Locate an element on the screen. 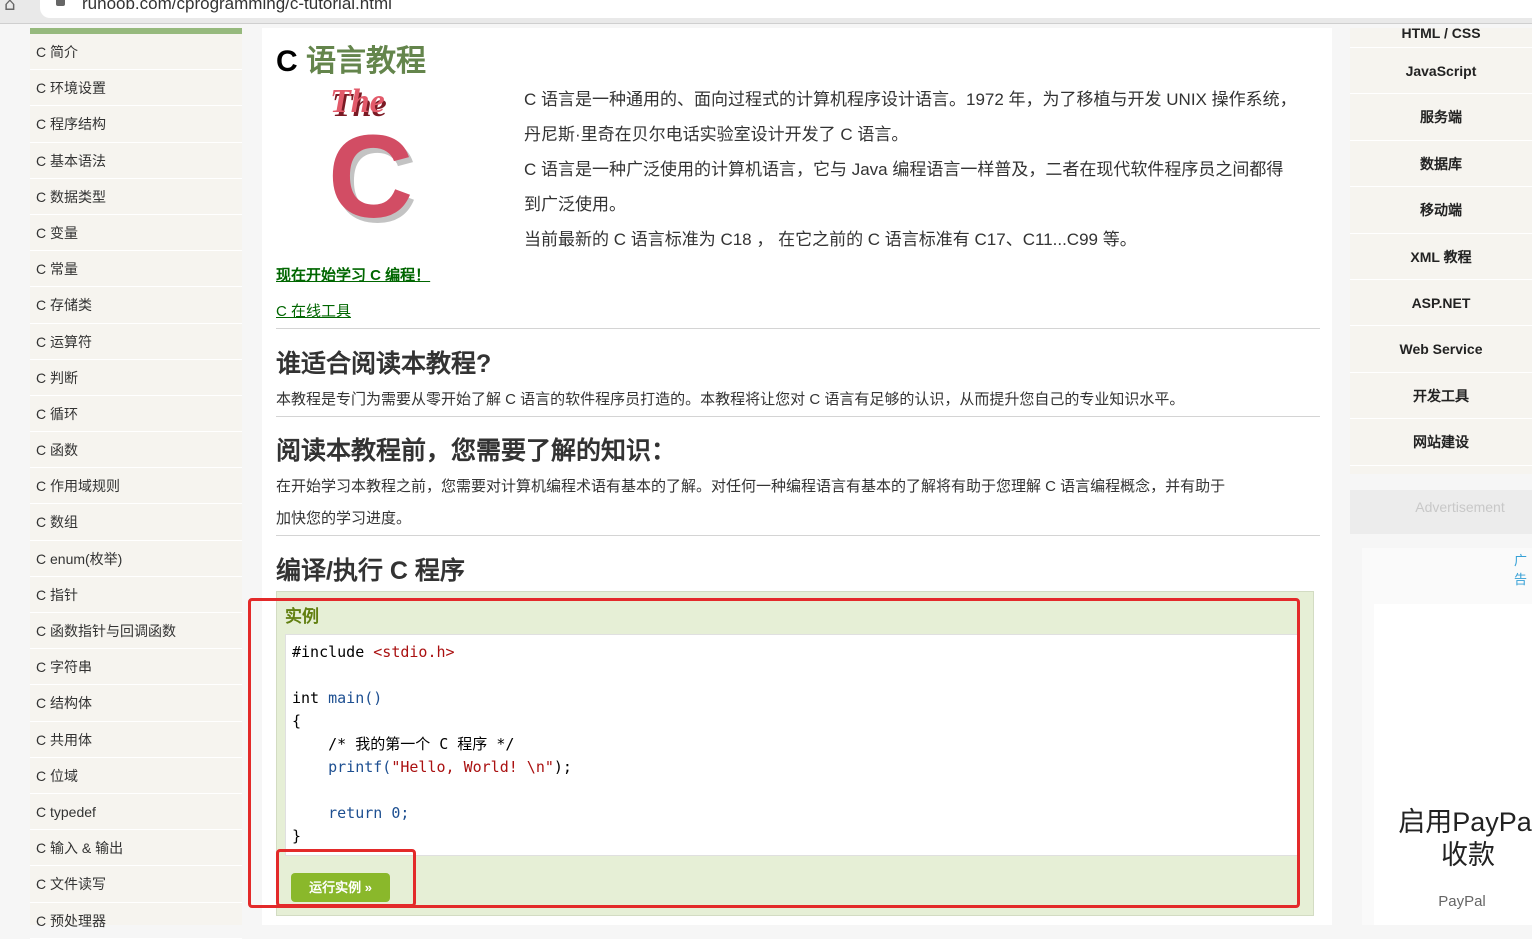 The image size is (1532, 939). sidebar-item: C 程序结构 is located at coordinates (136, 124).